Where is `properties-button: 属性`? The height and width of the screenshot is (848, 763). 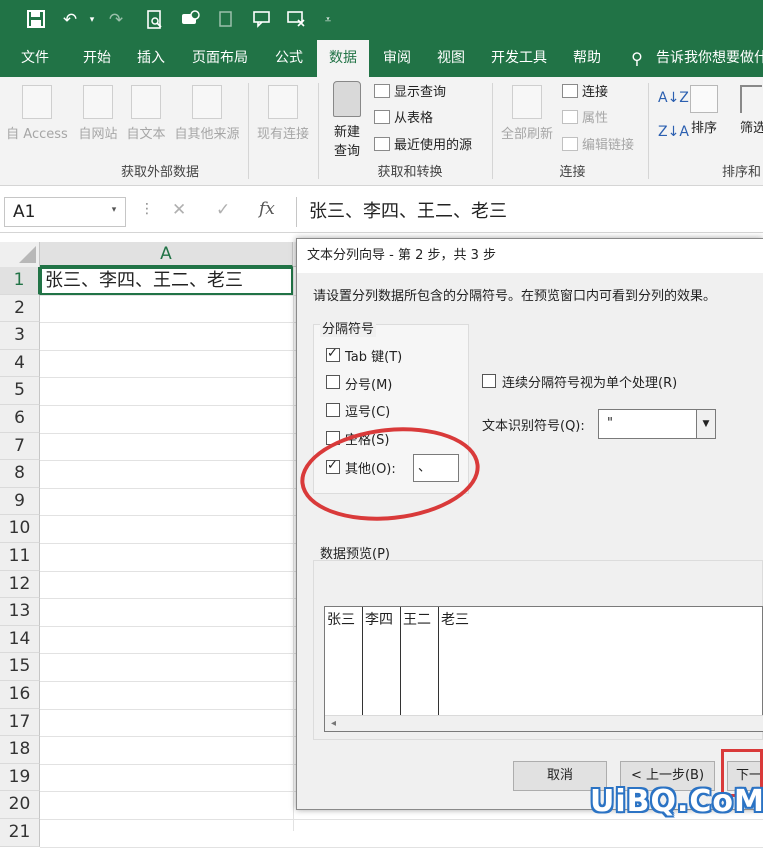 properties-button: 属性 is located at coordinates (585, 119).